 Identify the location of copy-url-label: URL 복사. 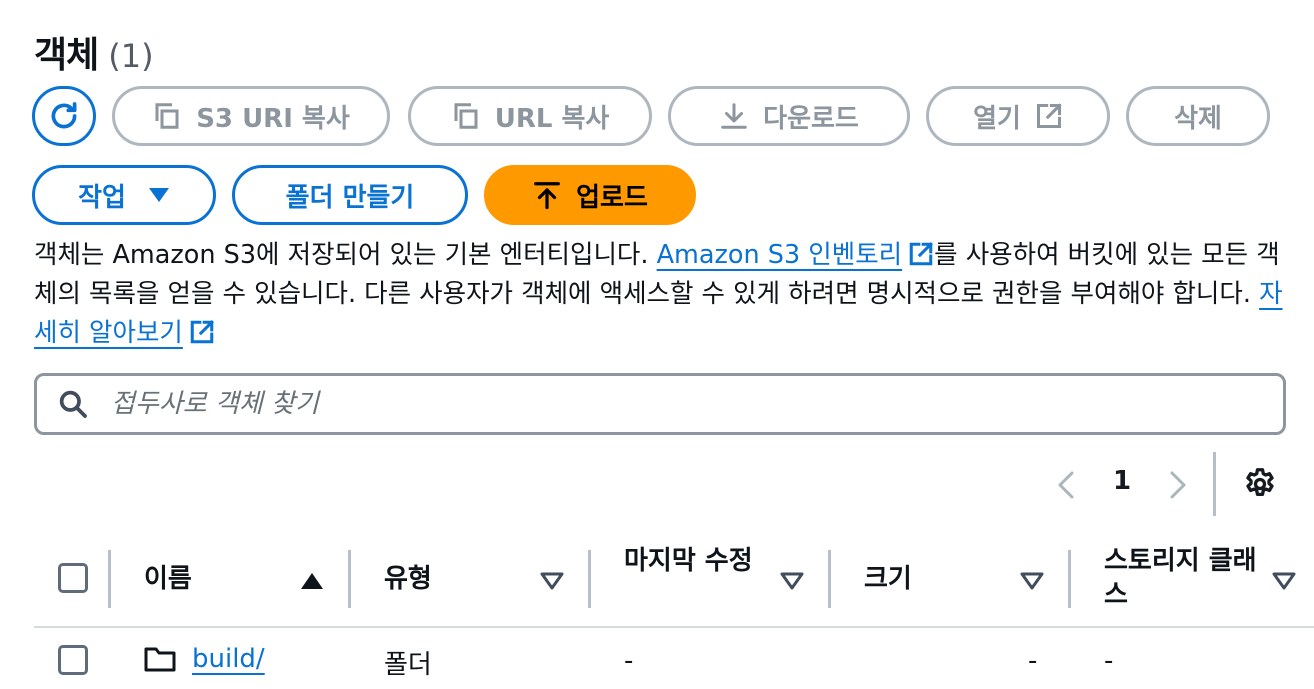
(552, 118).